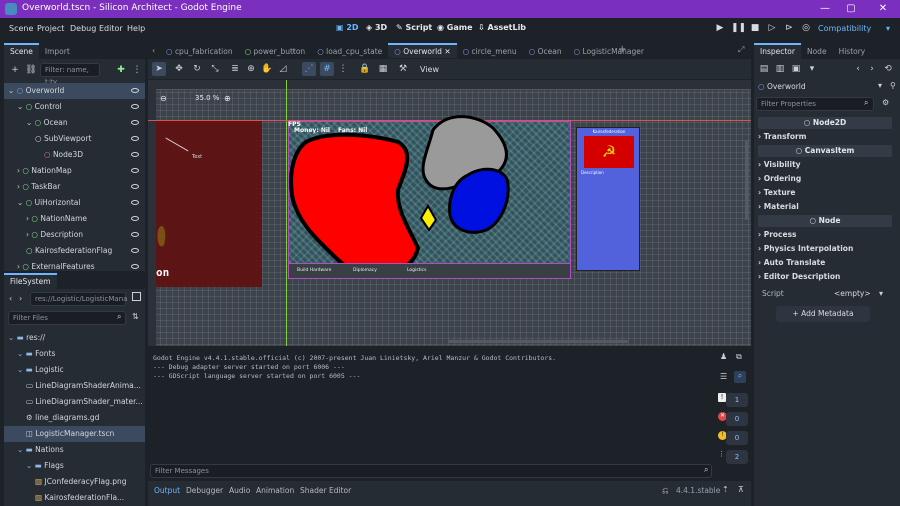 This screenshot has width=900, height=506. What do you see at coordinates (70, 74) in the screenshot?
I see `scene-filter-input: Filter: name, t:ty` at bounding box center [70, 74].